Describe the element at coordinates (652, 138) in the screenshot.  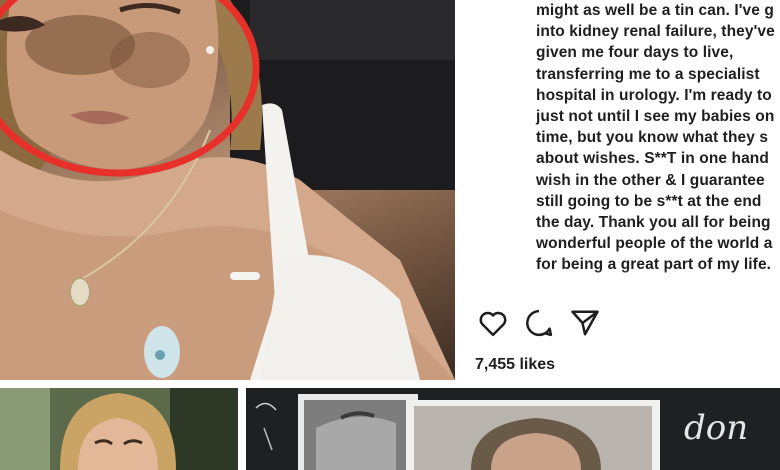
I see `caption-line: time, but you know what they s` at that location.